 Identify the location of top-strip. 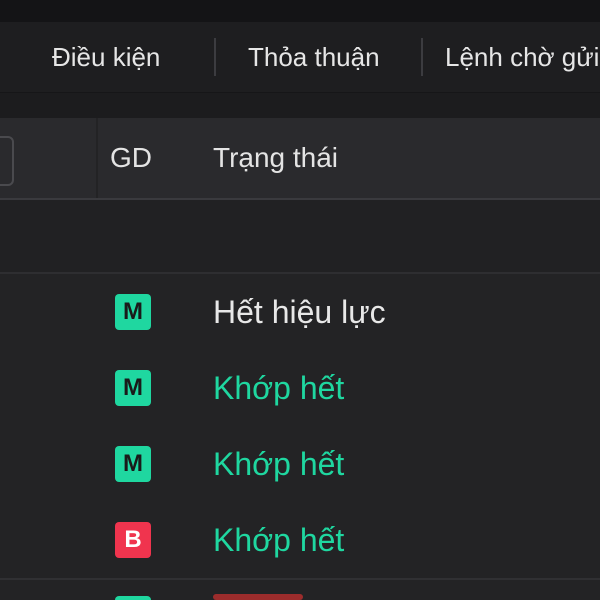
(300, 11).